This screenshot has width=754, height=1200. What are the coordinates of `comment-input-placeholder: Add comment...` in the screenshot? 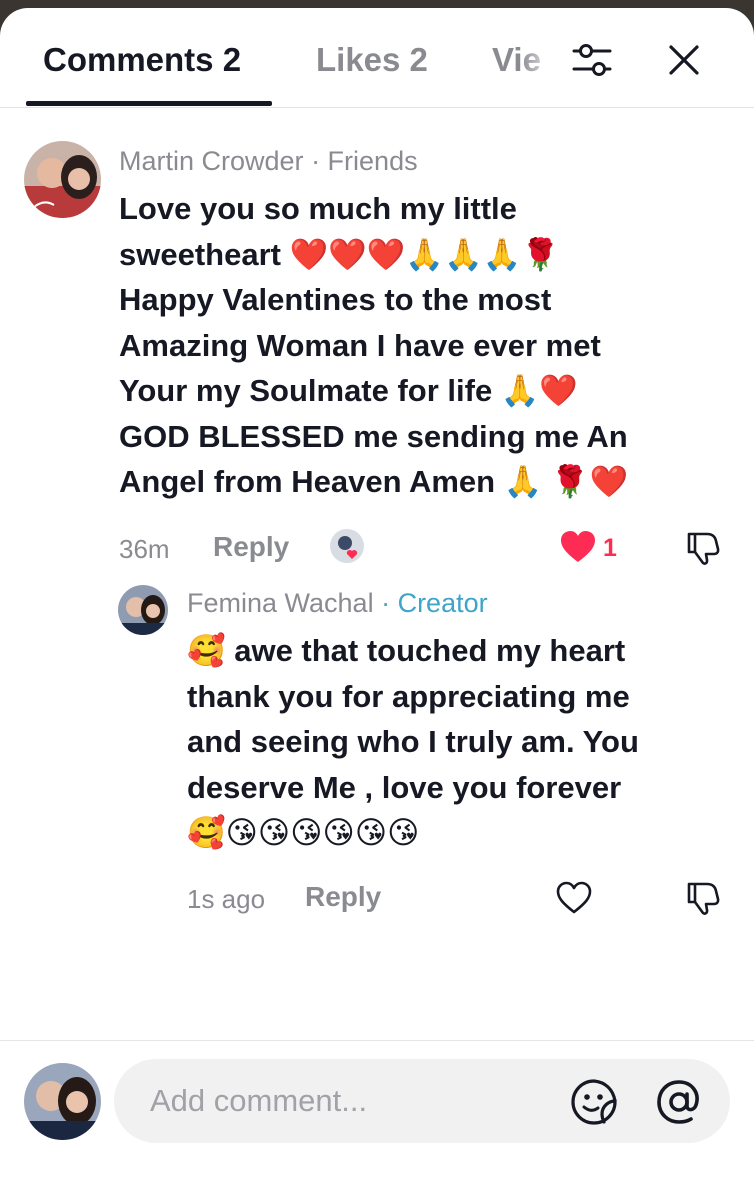 It's located at (259, 1100).